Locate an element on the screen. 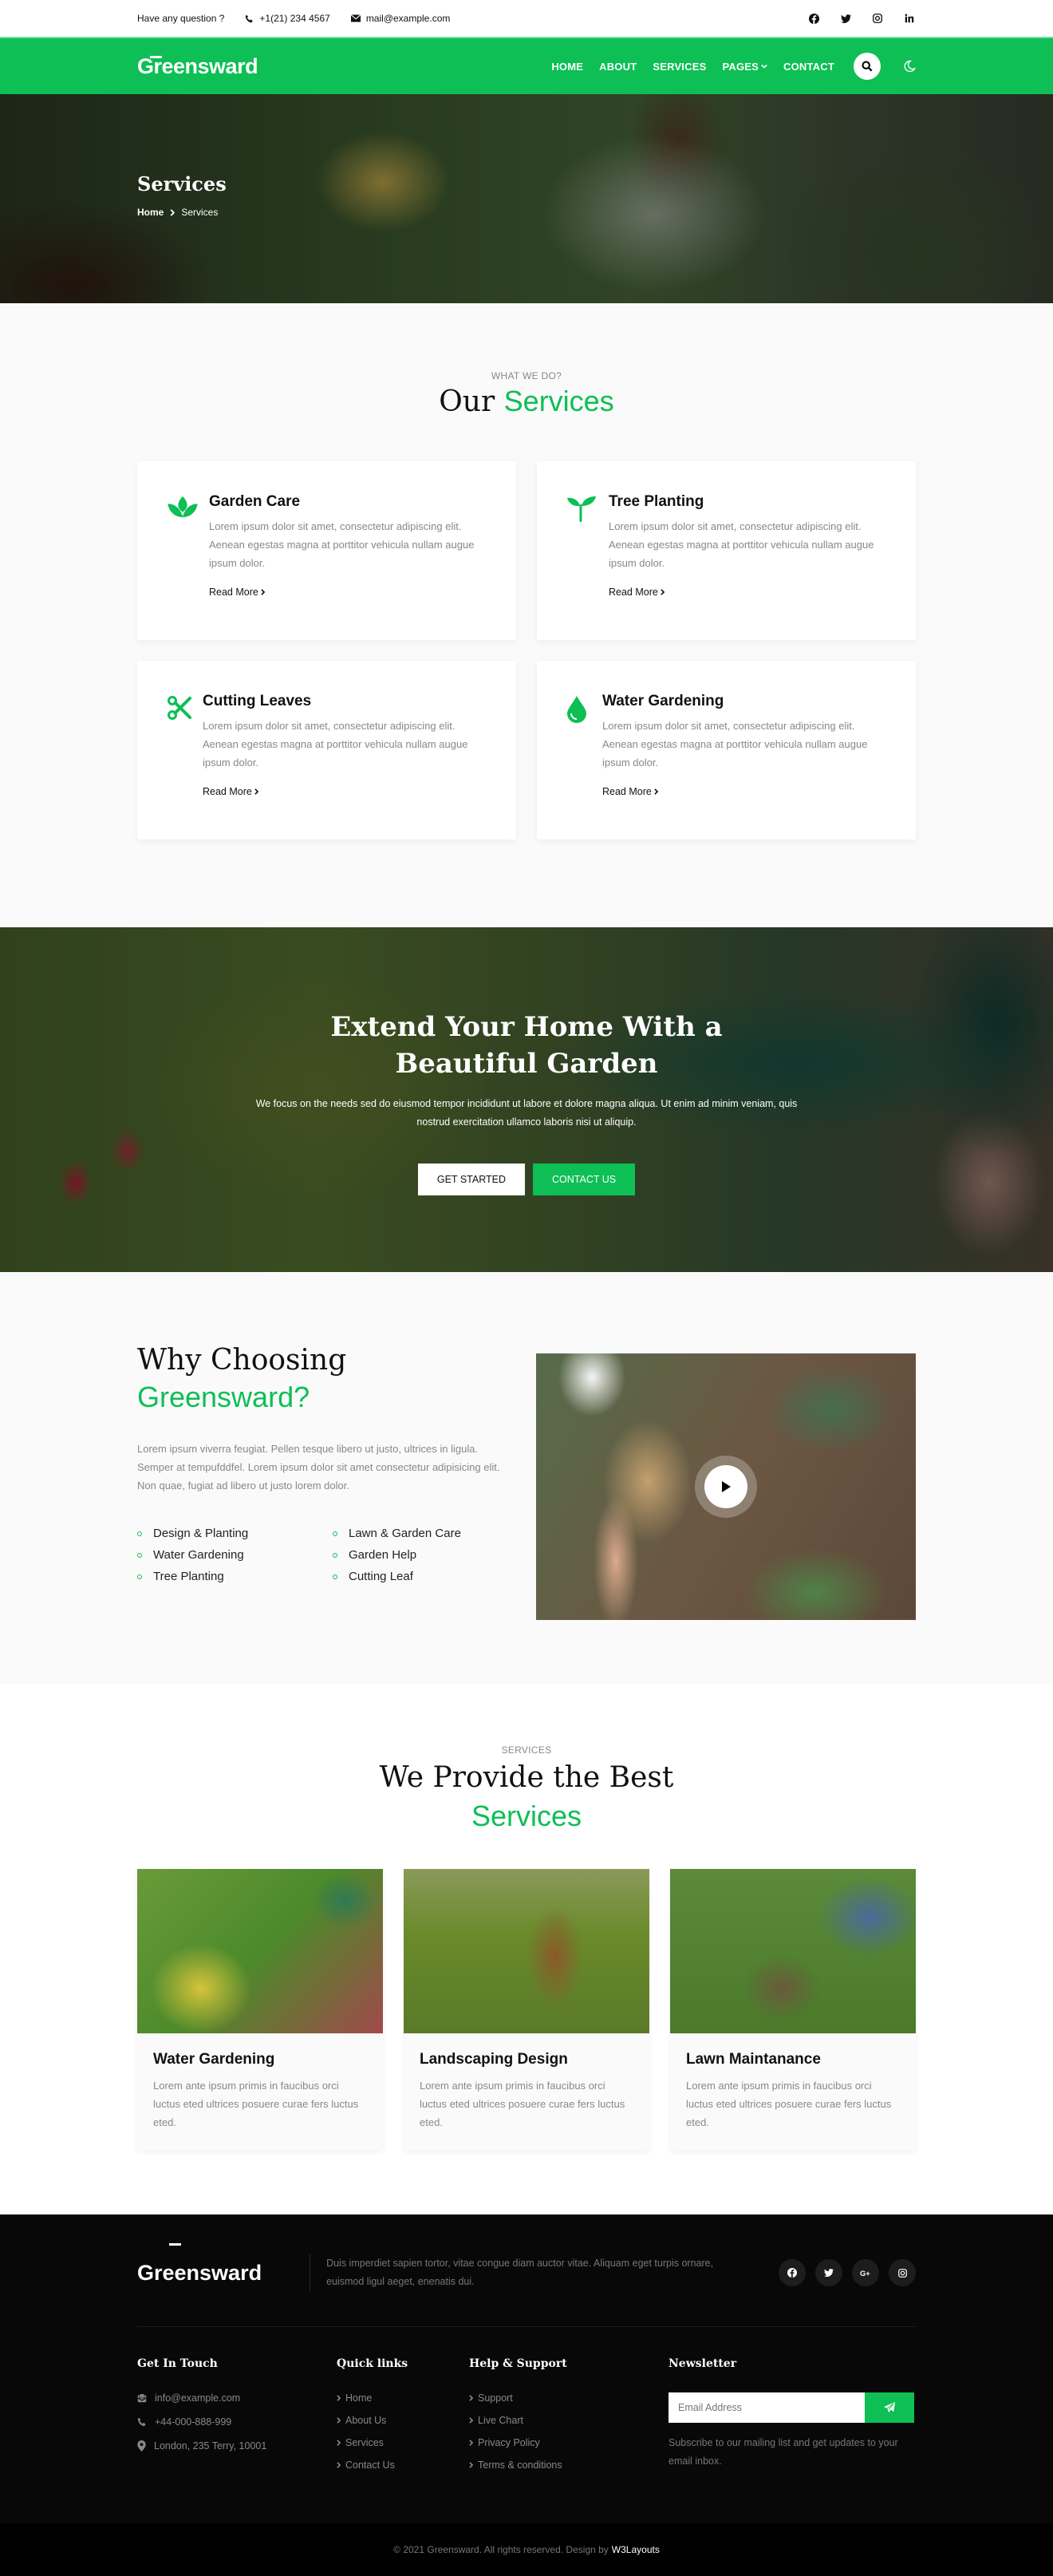 This screenshot has height=2576, width=1053. nav-about: ABOUT is located at coordinates (618, 67).